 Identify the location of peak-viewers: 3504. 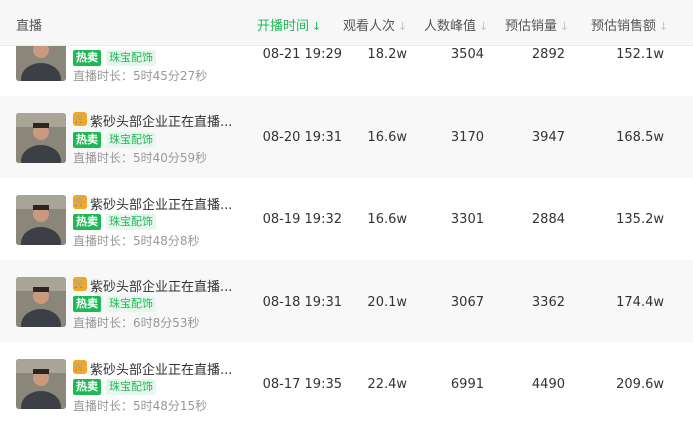
(467, 54).